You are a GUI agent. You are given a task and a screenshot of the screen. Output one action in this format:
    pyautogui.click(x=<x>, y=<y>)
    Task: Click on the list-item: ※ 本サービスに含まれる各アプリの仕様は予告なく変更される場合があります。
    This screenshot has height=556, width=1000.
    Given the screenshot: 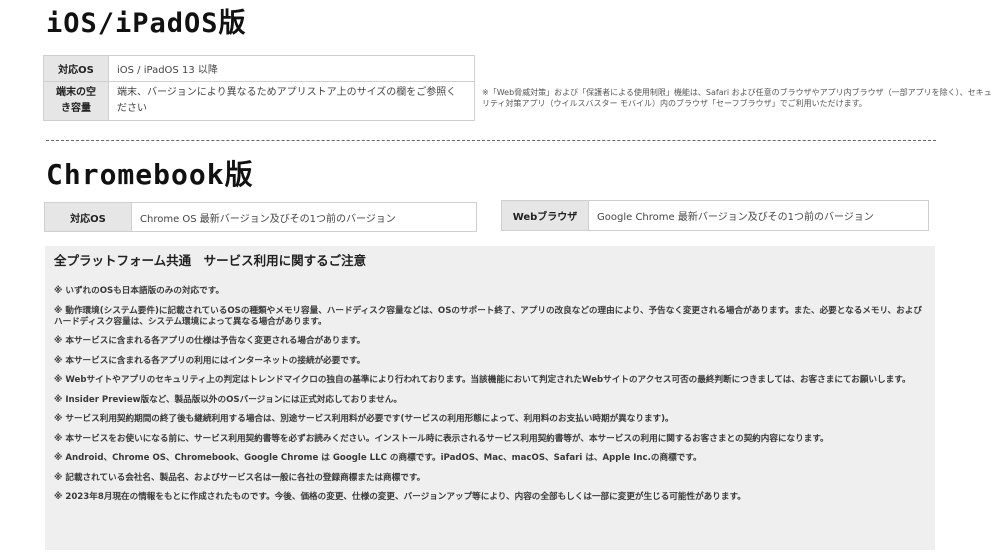 What is the action you would take?
    pyautogui.click(x=210, y=341)
    